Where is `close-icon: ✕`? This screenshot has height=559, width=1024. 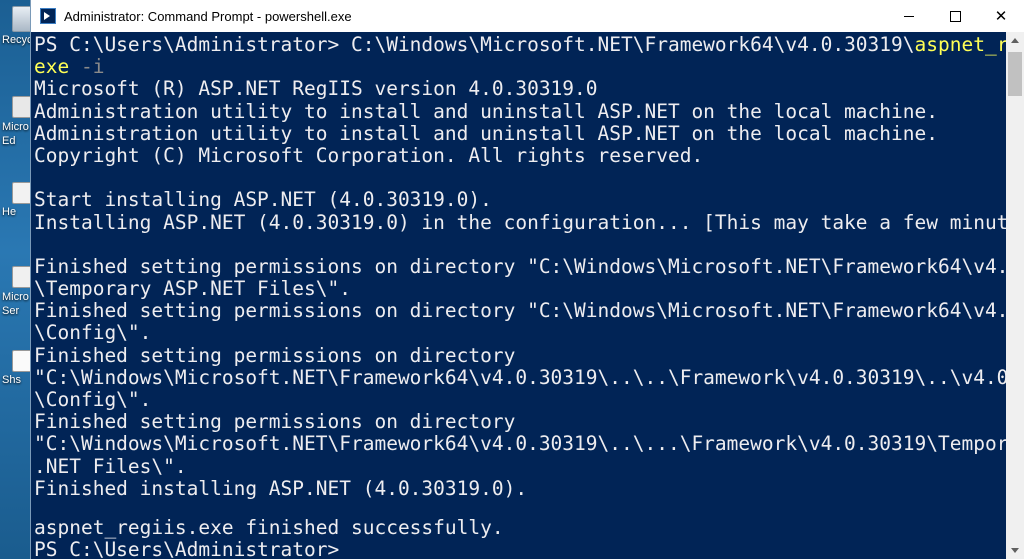
close-icon: ✕ is located at coordinates (1001, 16).